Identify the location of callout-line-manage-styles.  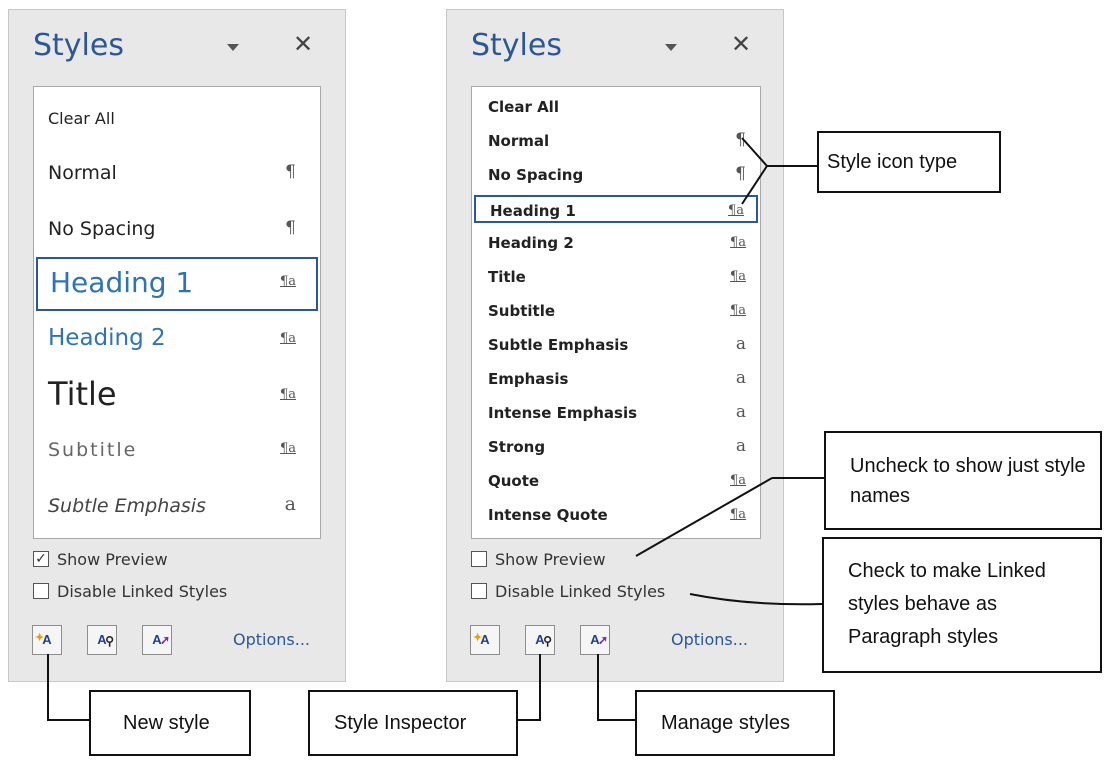
(616, 687).